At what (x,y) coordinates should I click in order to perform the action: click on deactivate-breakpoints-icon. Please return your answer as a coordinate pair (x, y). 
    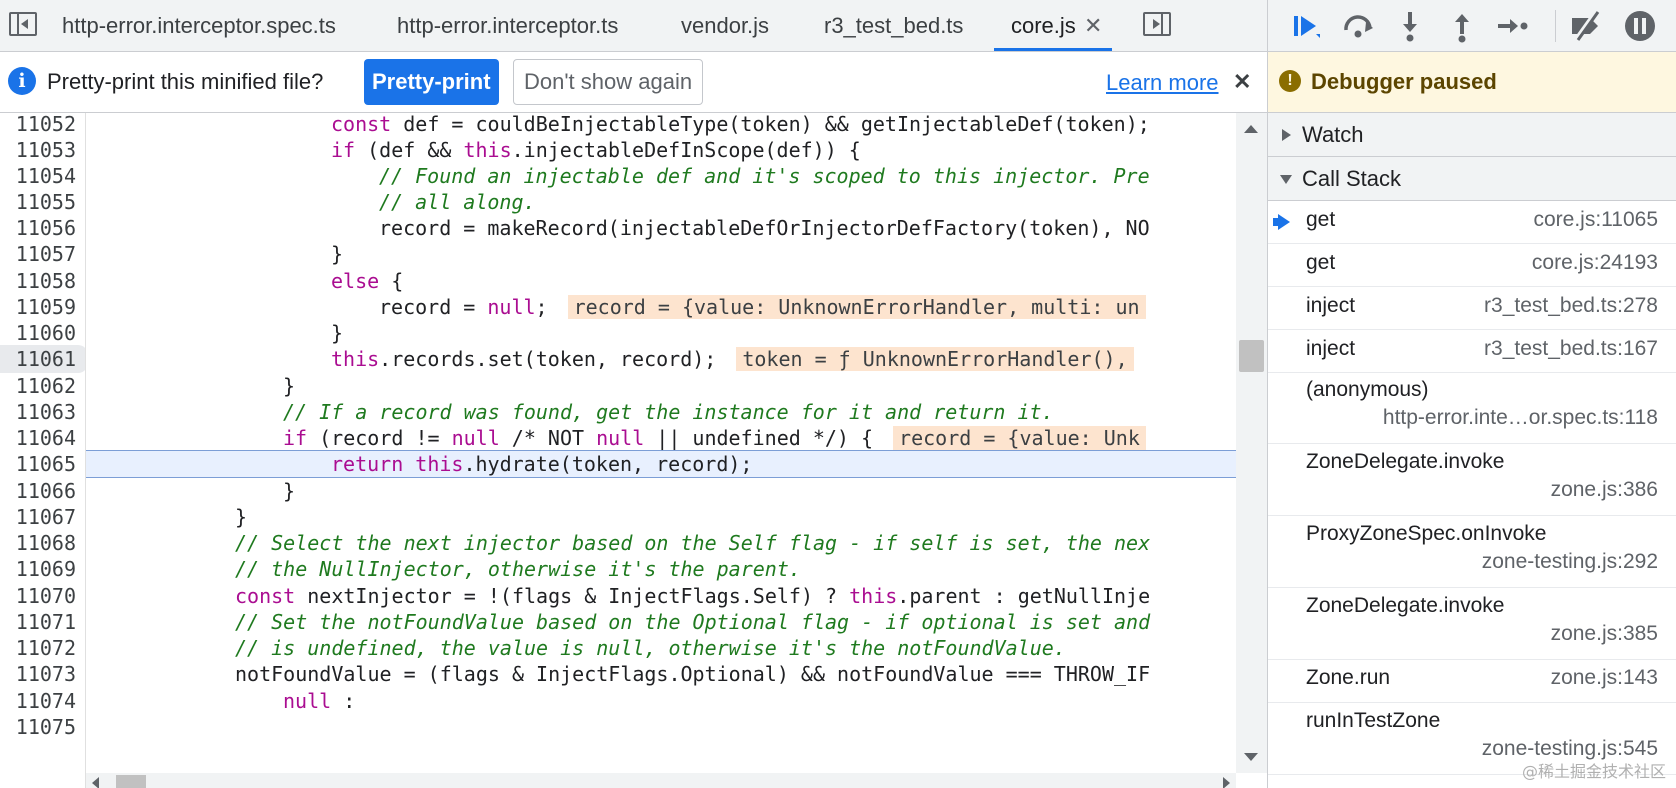
    Looking at the image, I should click on (1586, 26).